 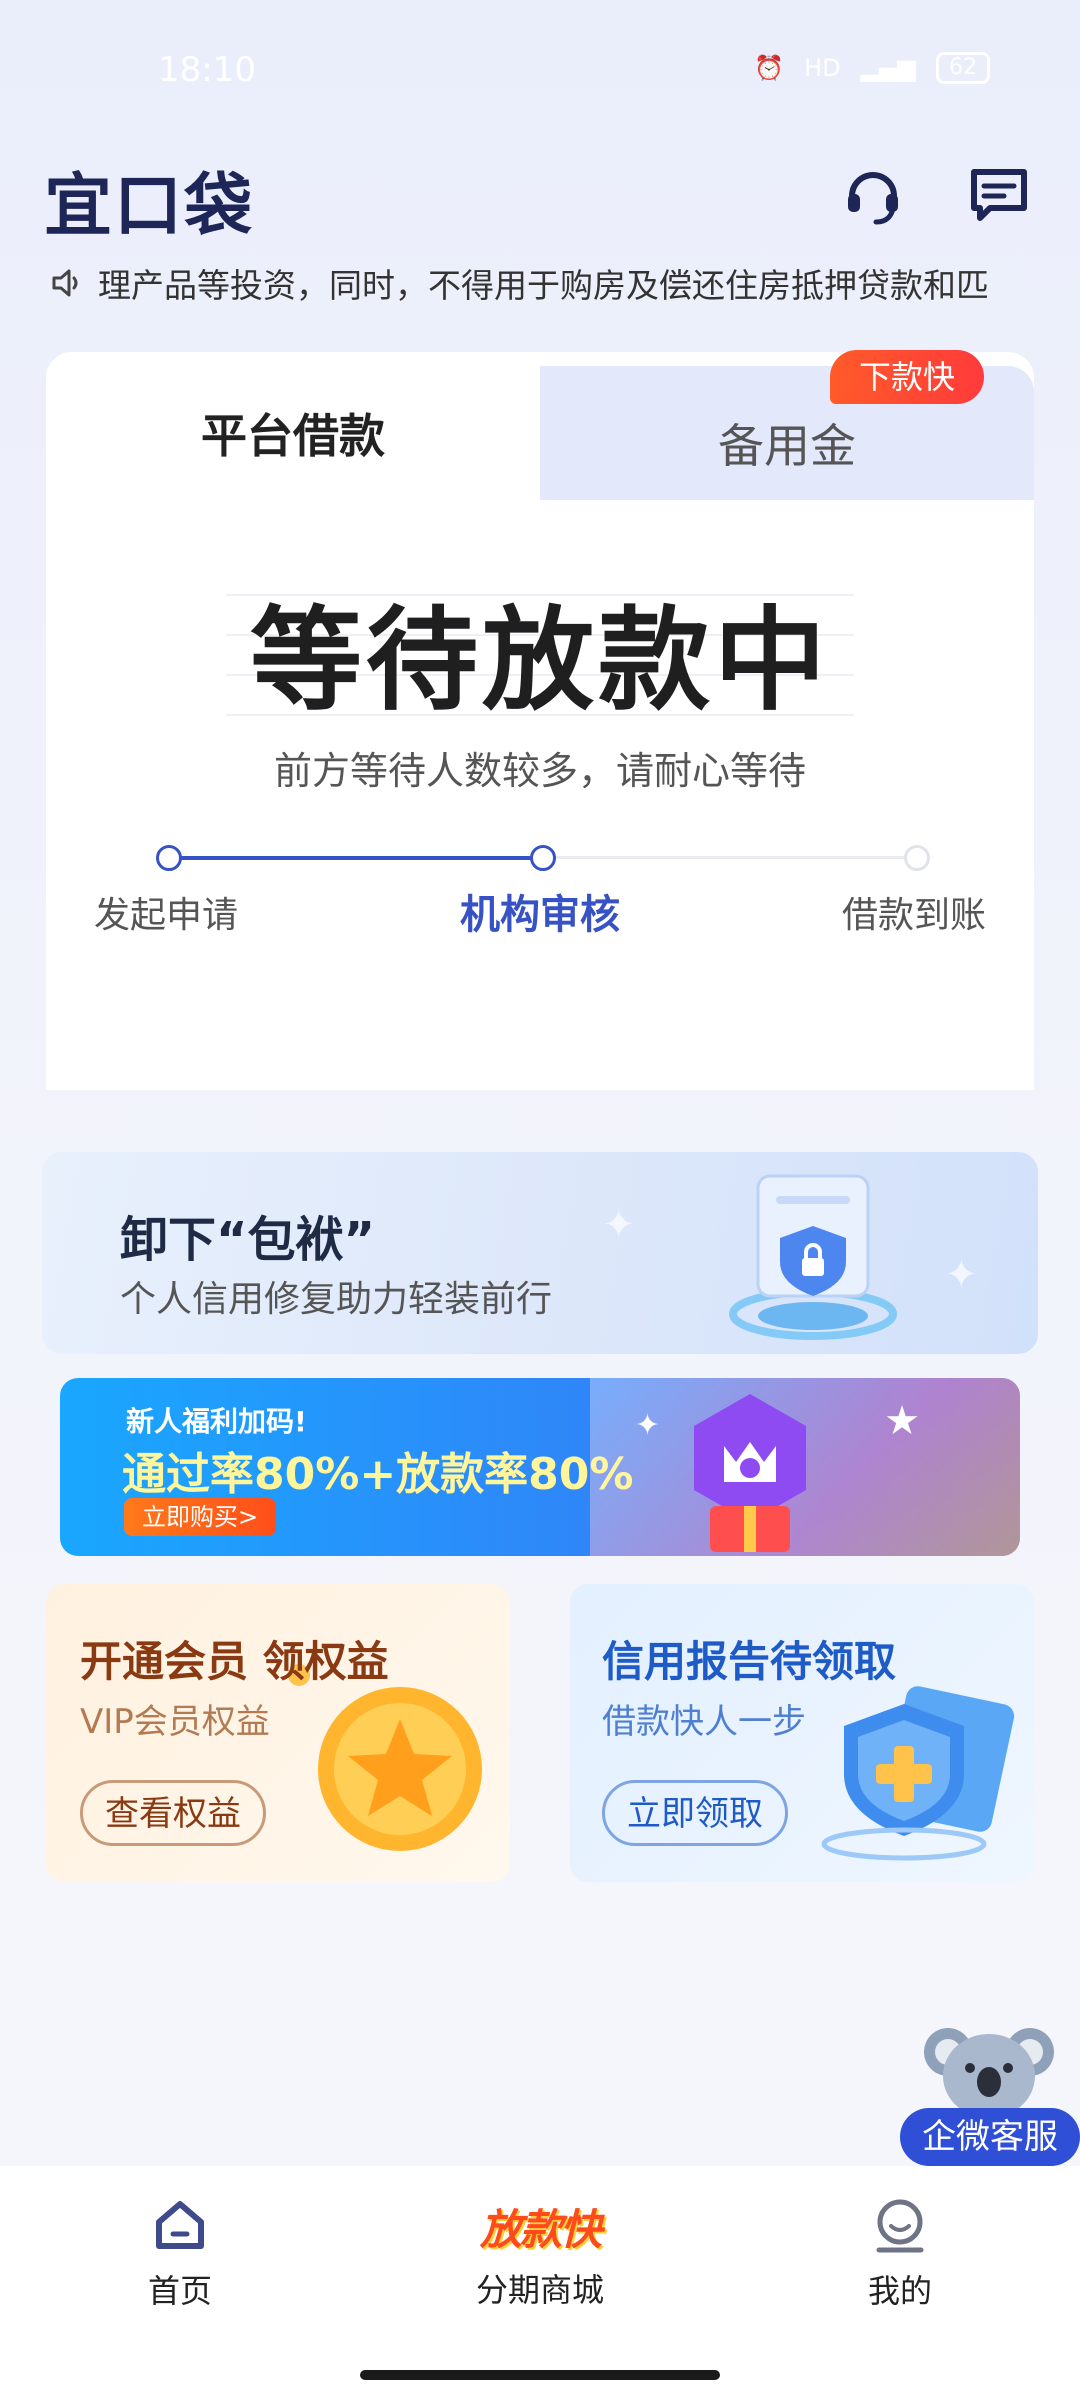 I want to click on nav-label-mine: 我的, so click(x=899, y=2291).